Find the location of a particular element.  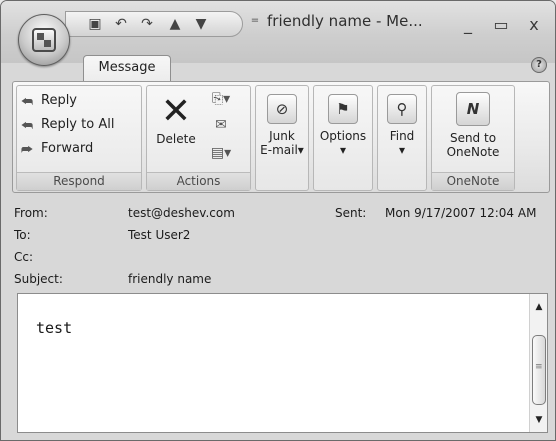

help-button: ? is located at coordinates (539, 65).